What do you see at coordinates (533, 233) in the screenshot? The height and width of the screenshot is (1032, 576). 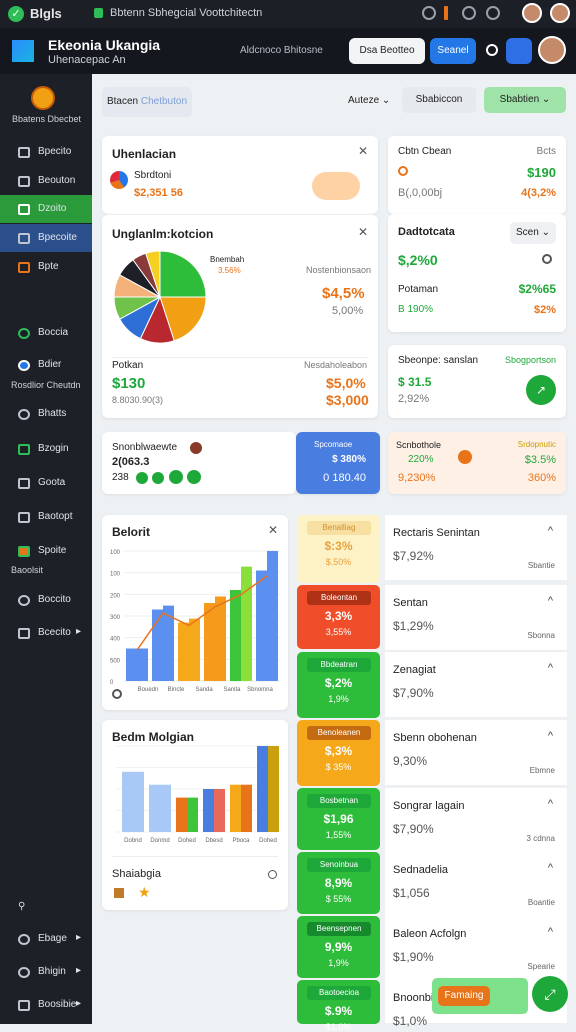 I see `scan-dropdown: Scen ⌄` at bounding box center [533, 233].